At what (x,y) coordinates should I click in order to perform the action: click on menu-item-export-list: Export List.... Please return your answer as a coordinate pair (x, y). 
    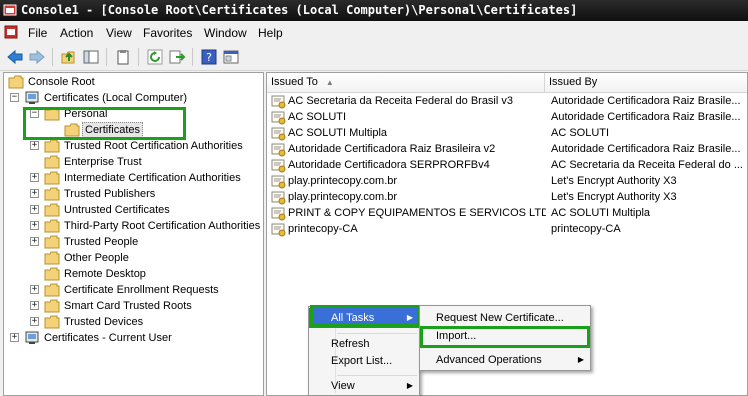
    Looking at the image, I should click on (364, 361).